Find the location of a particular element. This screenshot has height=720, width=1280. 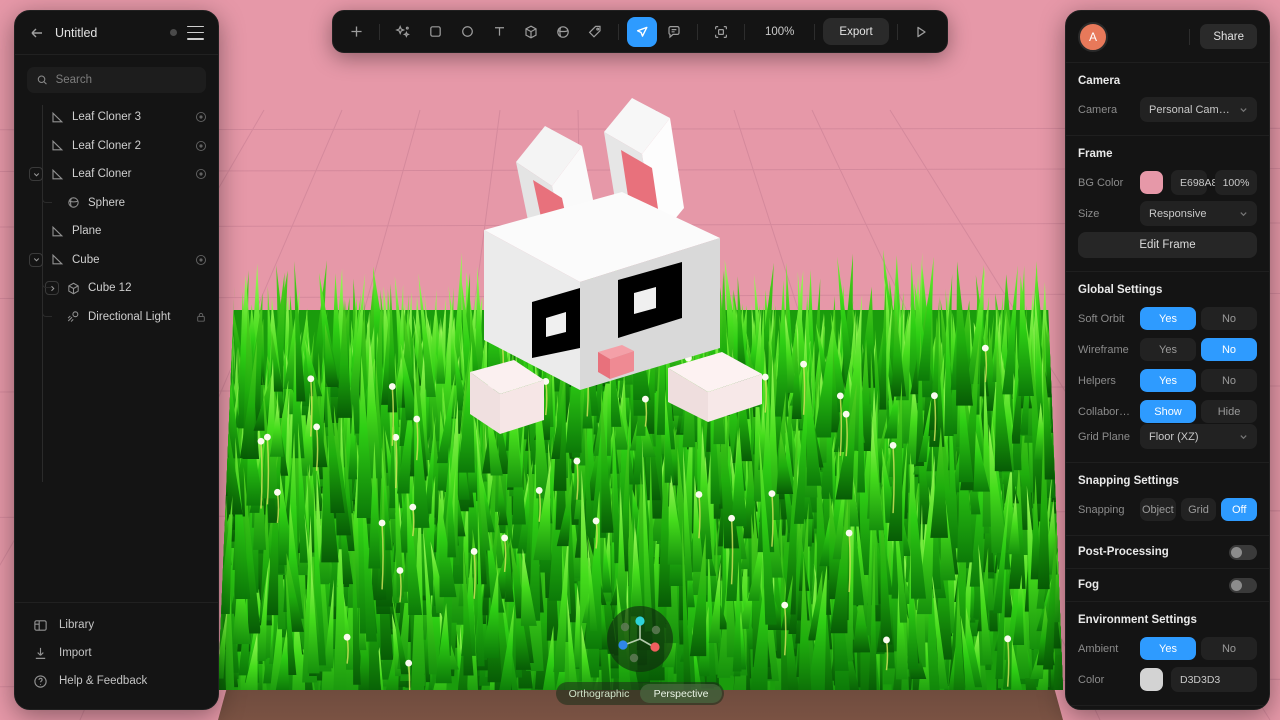

layer-row: Plane is located at coordinates (116, 231).